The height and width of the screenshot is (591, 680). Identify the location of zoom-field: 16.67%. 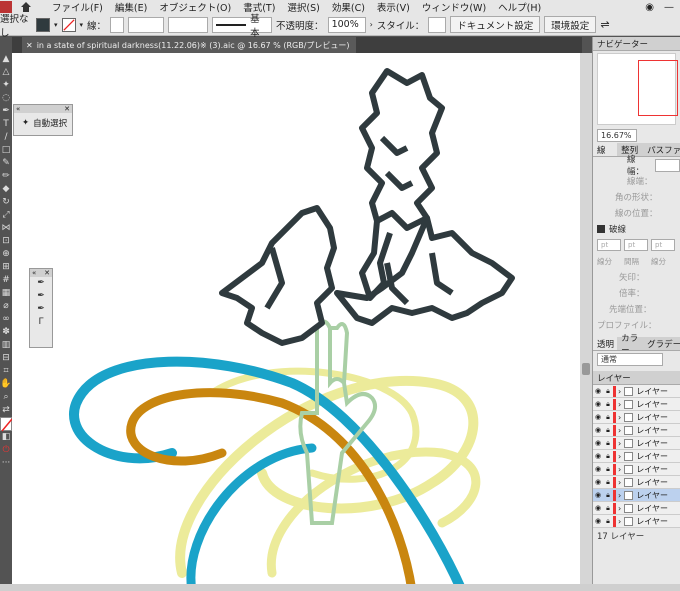
(617, 135).